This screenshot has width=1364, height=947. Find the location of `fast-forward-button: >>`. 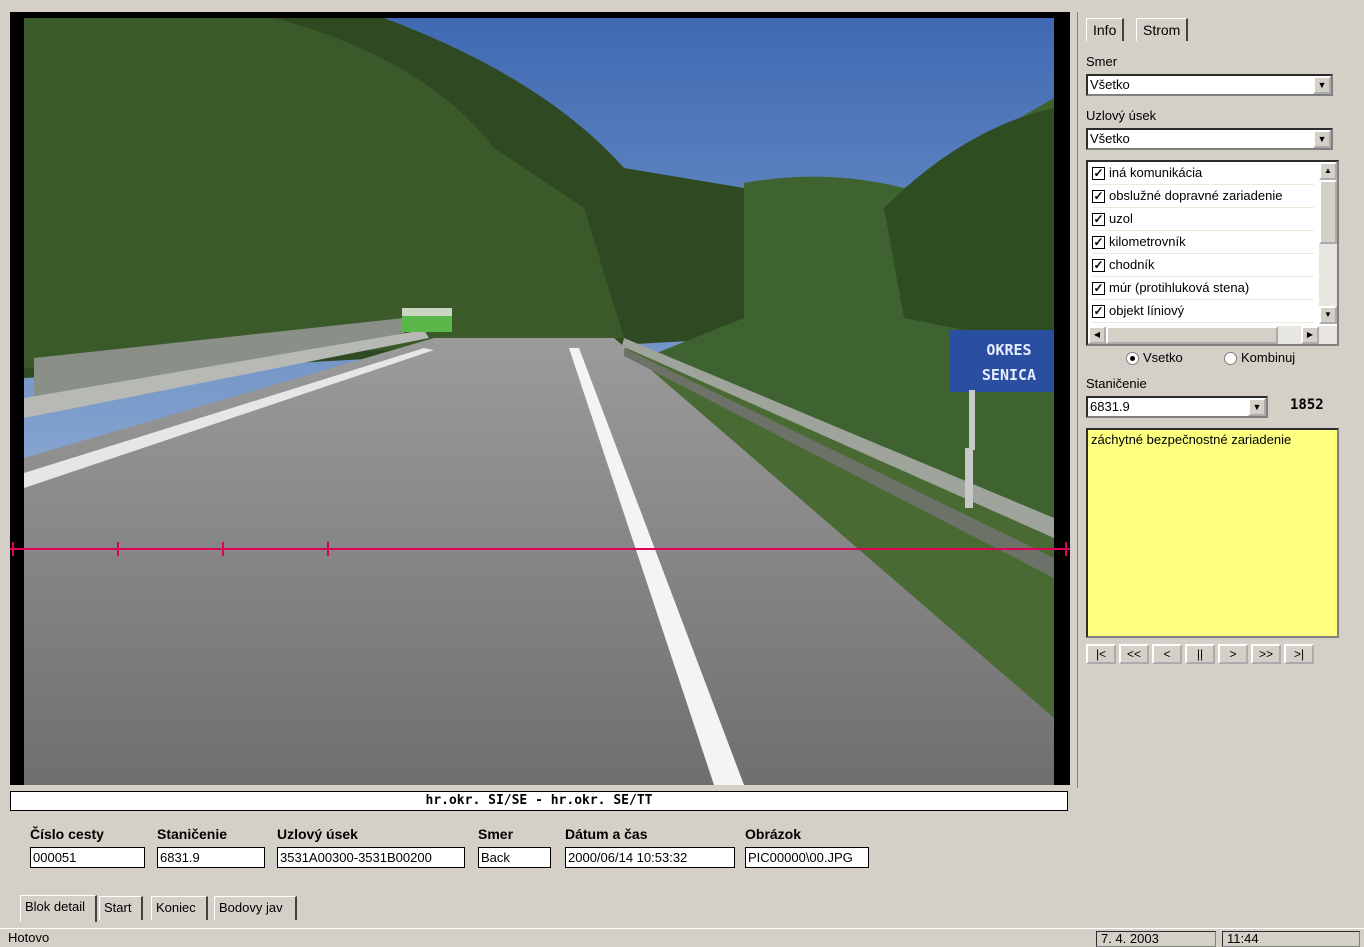

fast-forward-button: >> is located at coordinates (1266, 654).